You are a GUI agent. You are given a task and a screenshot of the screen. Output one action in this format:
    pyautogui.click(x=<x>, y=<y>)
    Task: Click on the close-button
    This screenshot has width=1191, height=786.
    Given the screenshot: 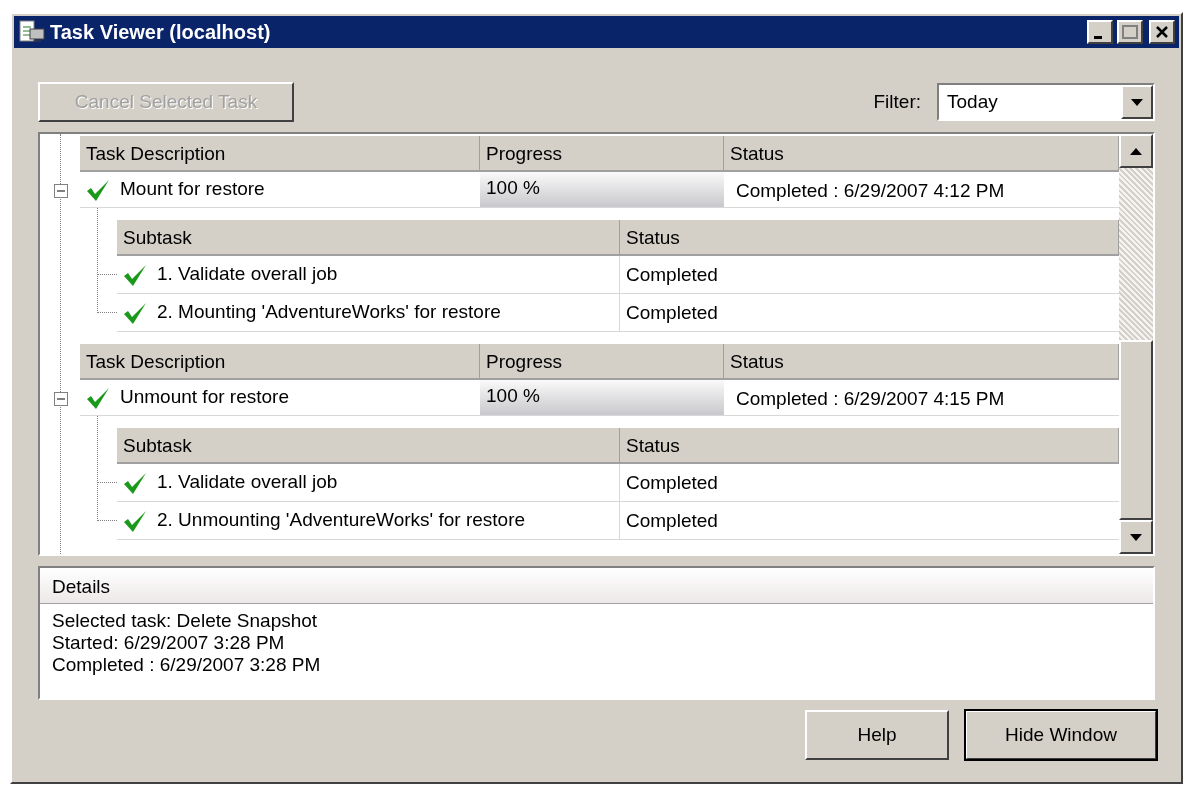 What is the action you would take?
    pyautogui.click(x=1162, y=32)
    